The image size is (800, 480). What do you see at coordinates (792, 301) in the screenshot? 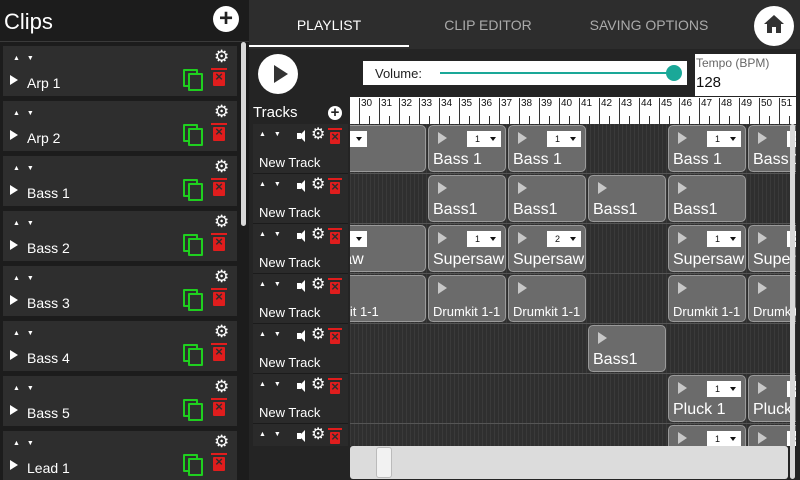
I see `vertical-scrollbar` at bounding box center [792, 301].